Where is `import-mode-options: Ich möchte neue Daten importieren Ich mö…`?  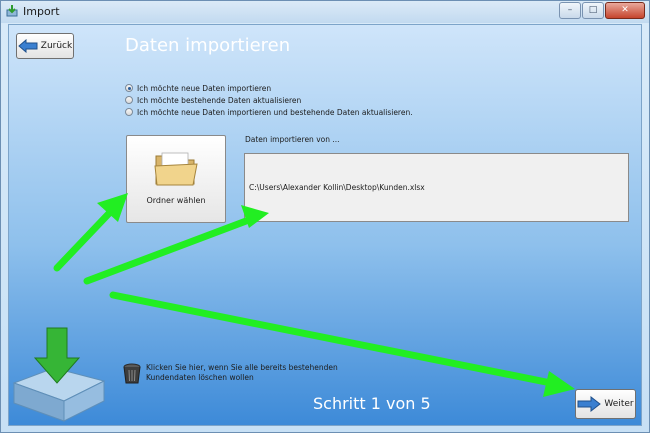
import-mode-options: Ich möchte neue Daten importieren Ich mö… is located at coordinates (269, 100).